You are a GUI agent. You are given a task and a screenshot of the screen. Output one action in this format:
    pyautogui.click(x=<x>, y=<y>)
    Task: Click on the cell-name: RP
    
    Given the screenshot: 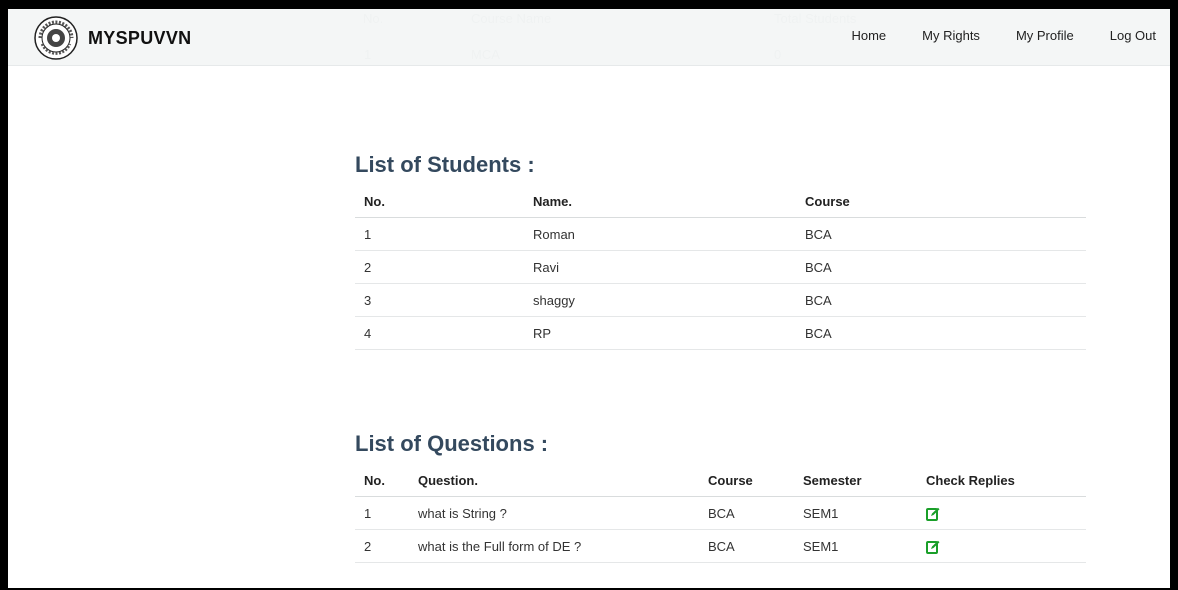 What is the action you would take?
    pyautogui.click(x=669, y=333)
    